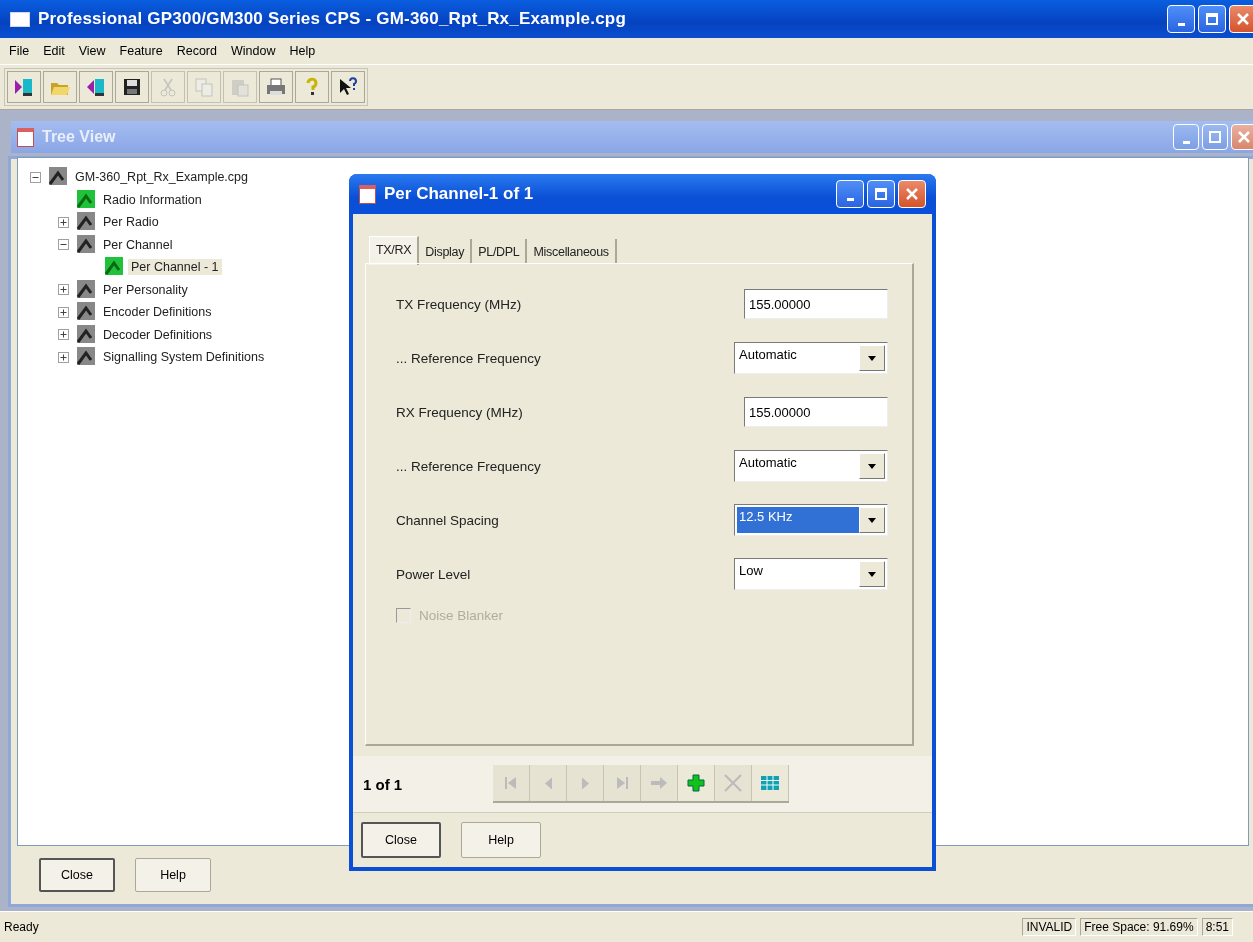 This screenshot has width=1253, height=942. I want to click on status-pane: 8:51, so click(1217, 927).